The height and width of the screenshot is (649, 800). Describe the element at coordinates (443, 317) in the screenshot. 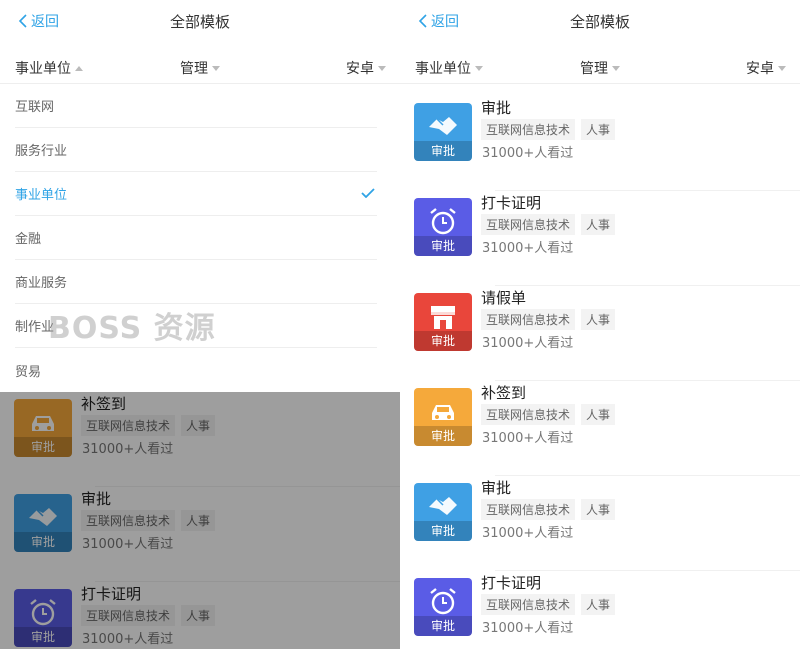

I see `storefront-icon` at that location.